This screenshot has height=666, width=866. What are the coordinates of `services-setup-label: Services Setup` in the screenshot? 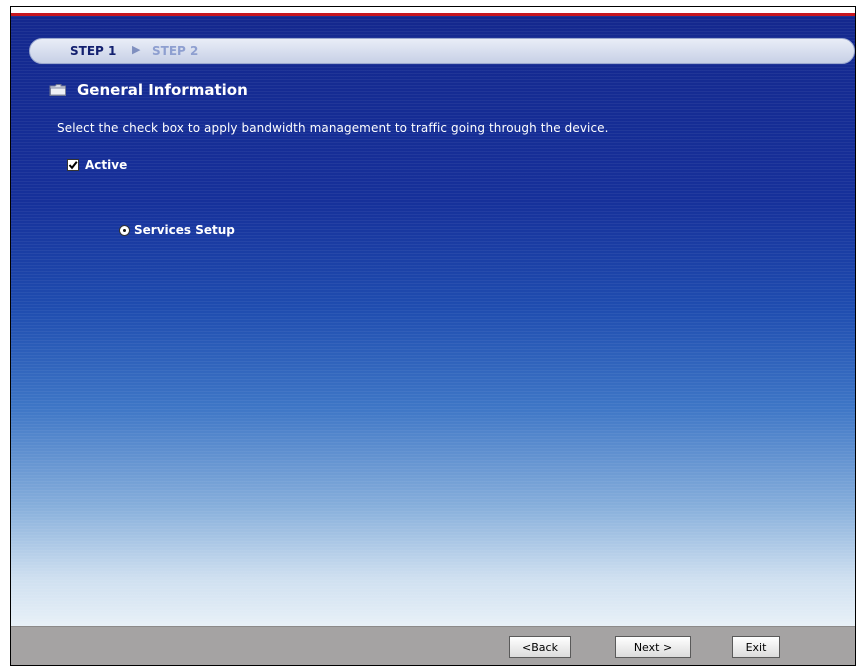 It's located at (184, 230).